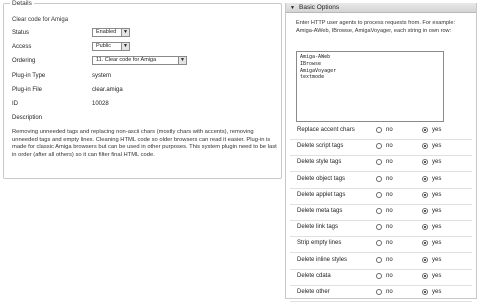 This screenshot has width=480, height=302. What do you see at coordinates (322, 259) in the screenshot?
I see `option-label: Delete inline styles` at bounding box center [322, 259].